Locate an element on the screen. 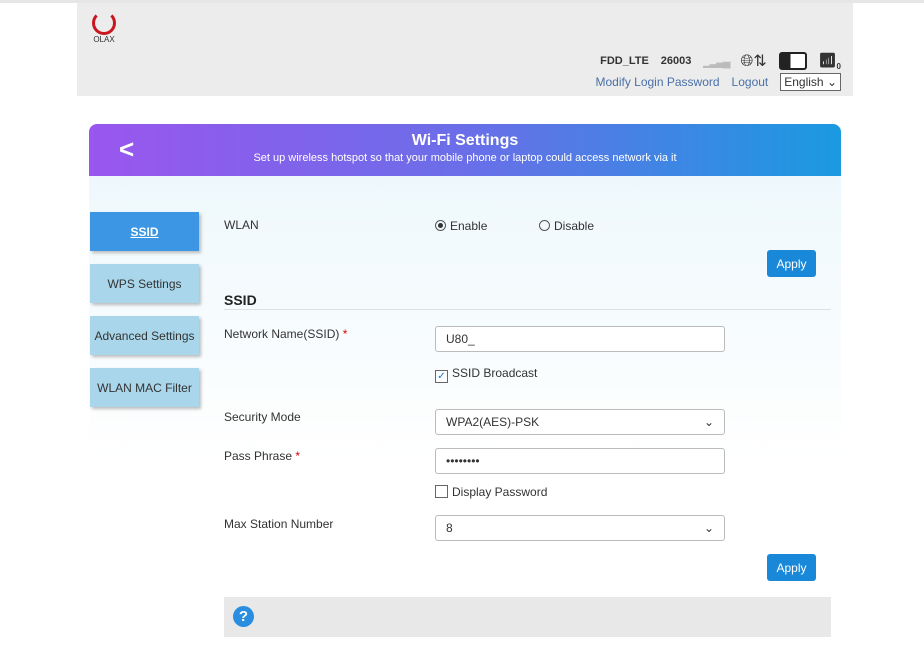 This screenshot has width=924, height=651. network-name-input: U80_ is located at coordinates (580, 339).